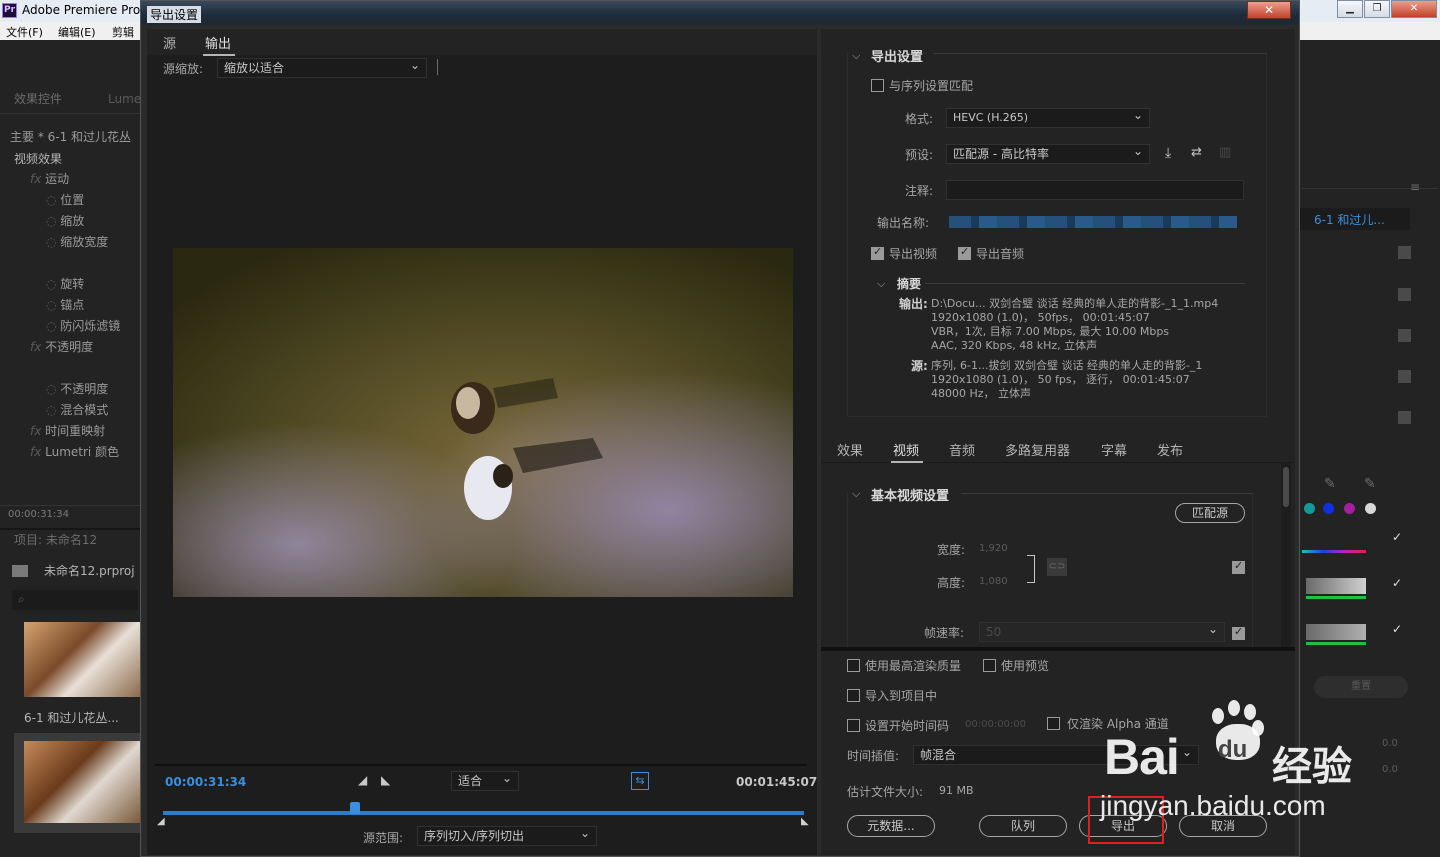 The width and height of the screenshot is (1440, 857). What do you see at coordinates (75, 600) in the screenshot?
I see `project-search-input: ⌕` at bounding box center [75, 600].